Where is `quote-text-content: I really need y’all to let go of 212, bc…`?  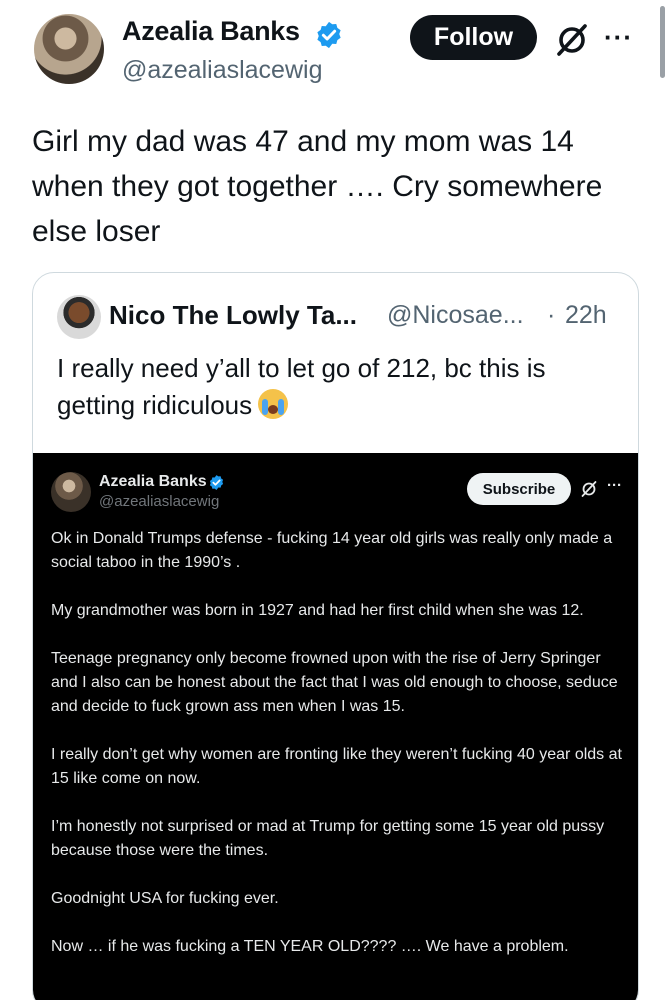 quote-text-content: I really need y’all to let go of 212, bc… is located at coordinates (301, 386).